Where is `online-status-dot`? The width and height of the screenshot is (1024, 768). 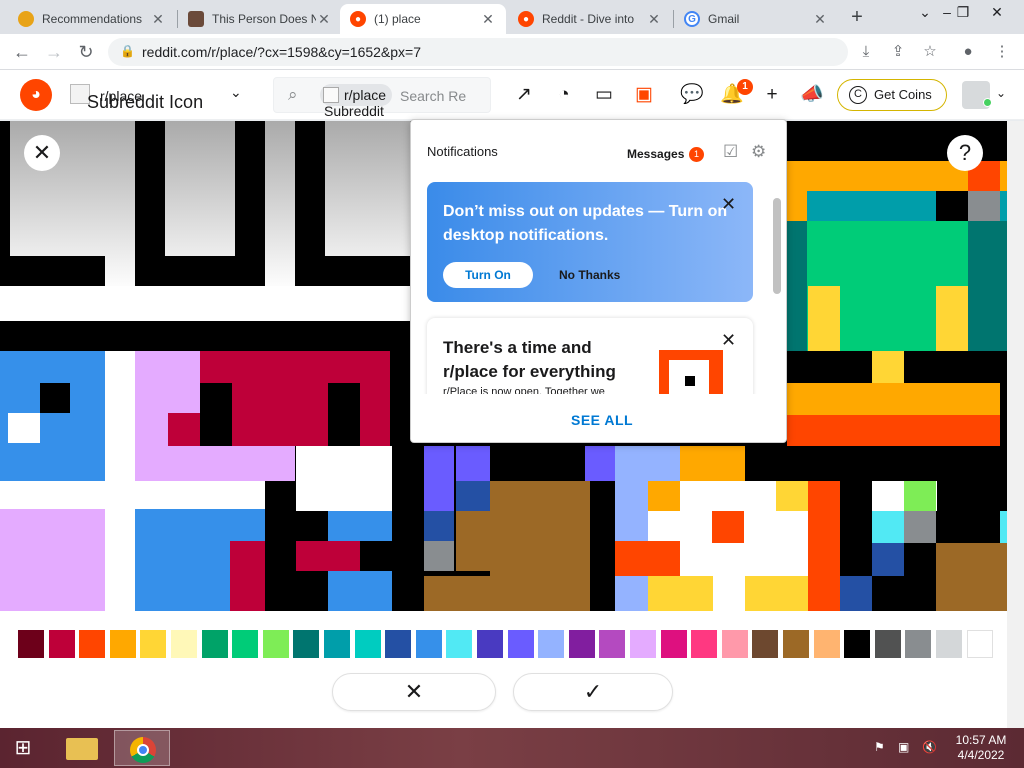
online-status-dot is located at coordinates (987, 102).